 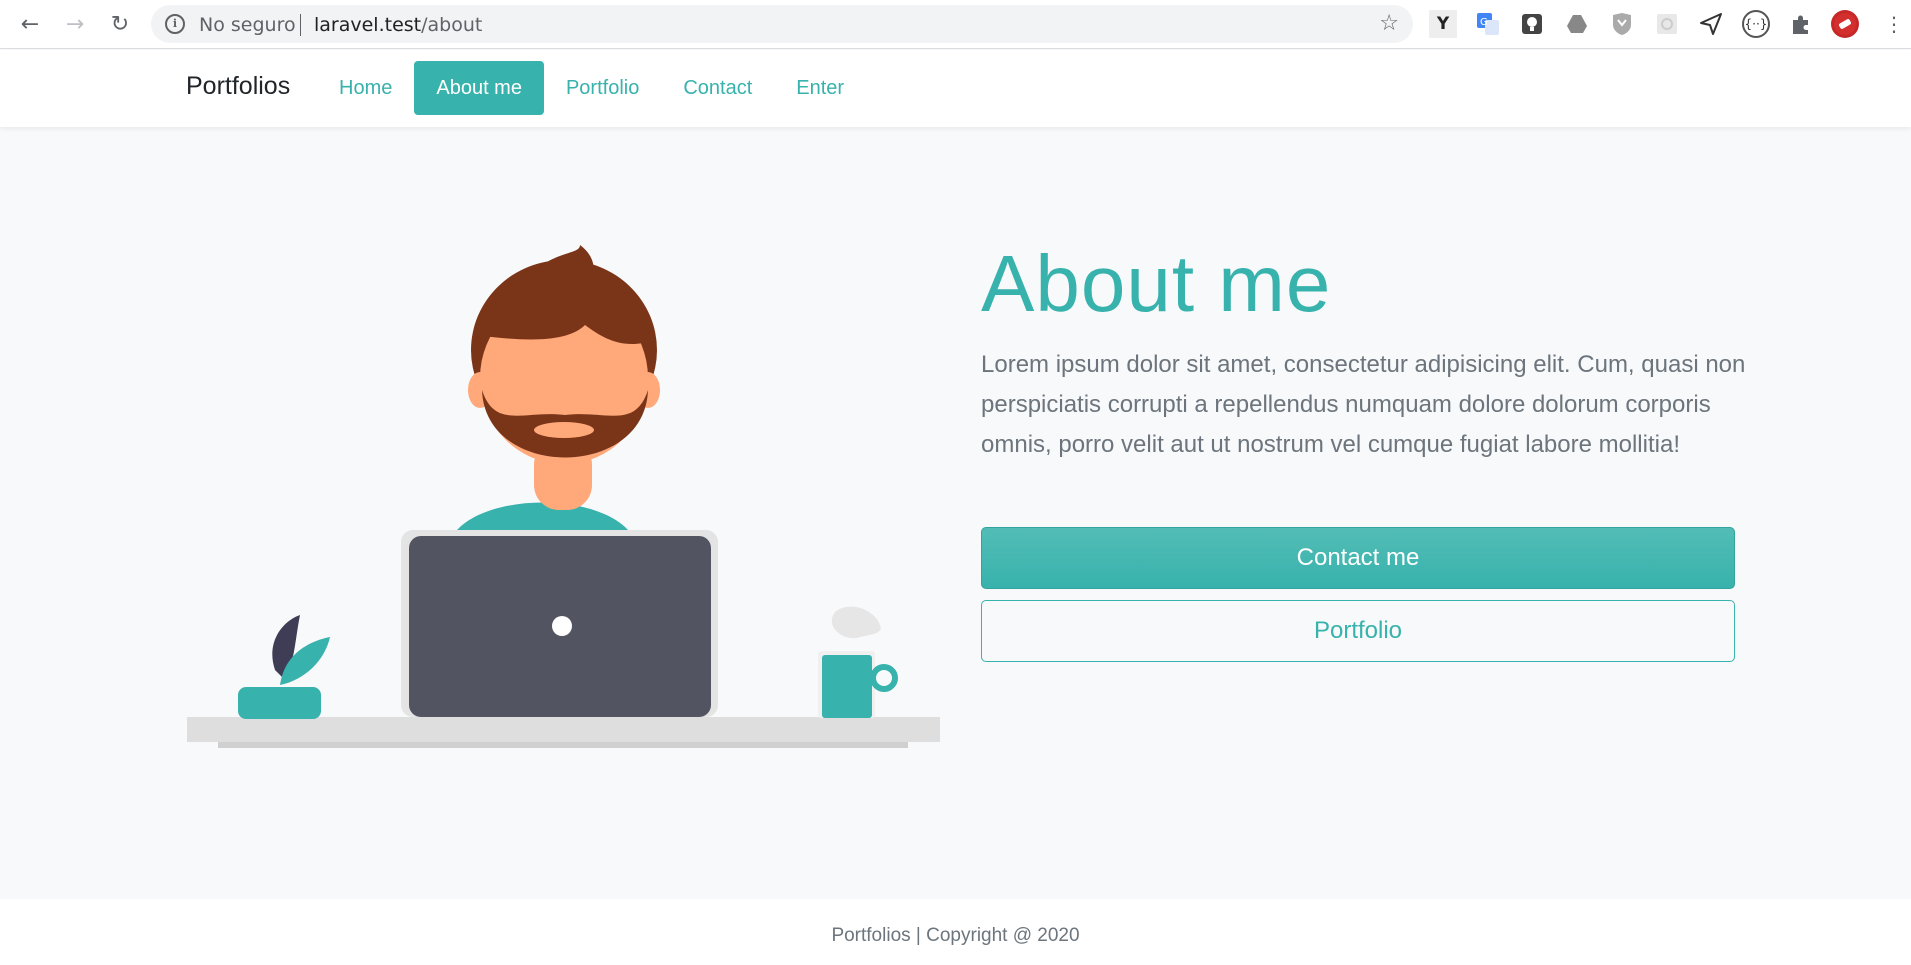 What do you see at coordinates (1622, 24) in the screenshot?
I see `shield-extension-icon` at bounding box center [1622, 24].